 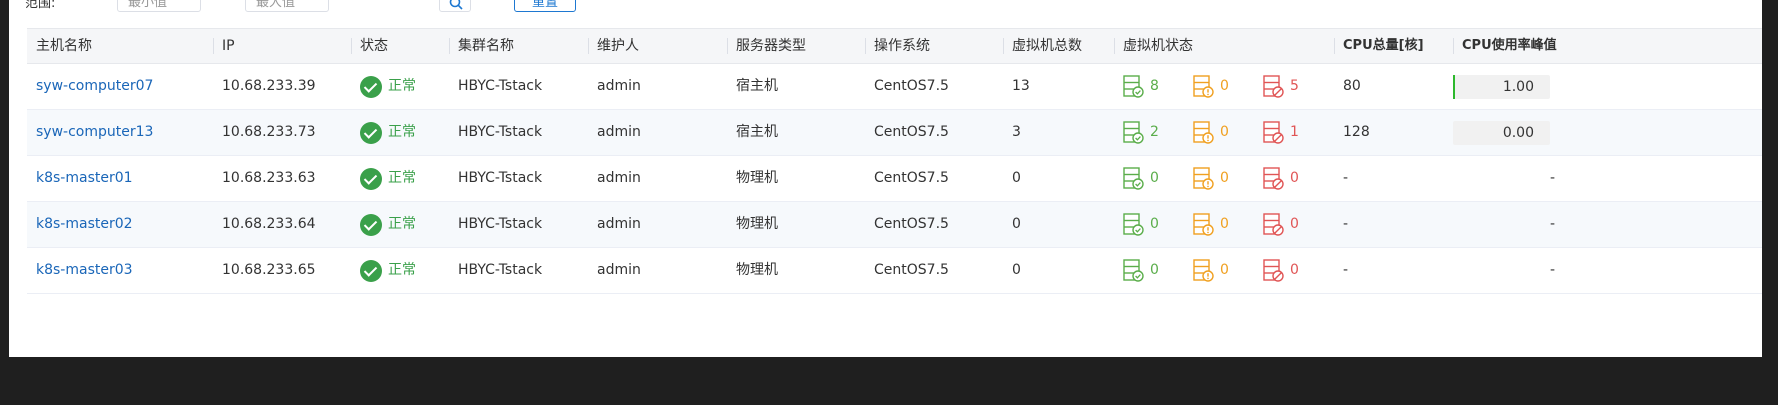 What do you see at coordinates (796, 46) in the screenshot?
I see `column-header-server-type: 服务器类型` at bounding box center [796, 46].